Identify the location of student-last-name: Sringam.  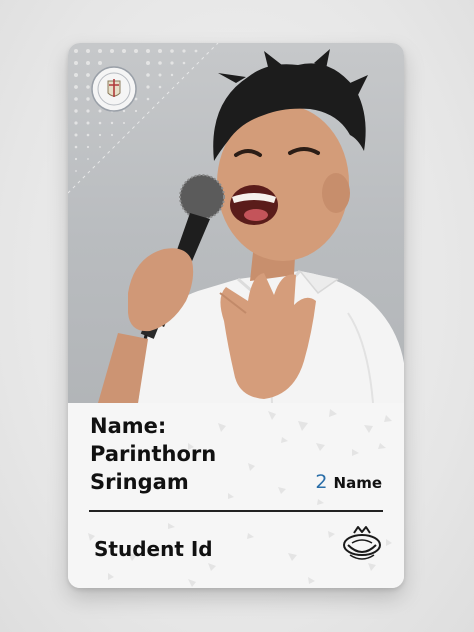
(139, 482).